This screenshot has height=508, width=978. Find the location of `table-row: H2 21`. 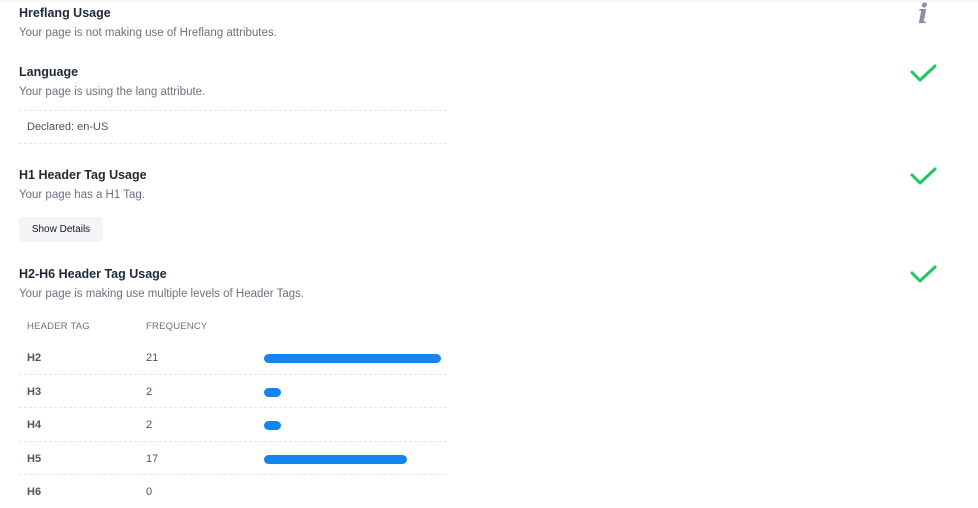

table-row: H2 21 is located at coordinates (233, 358).